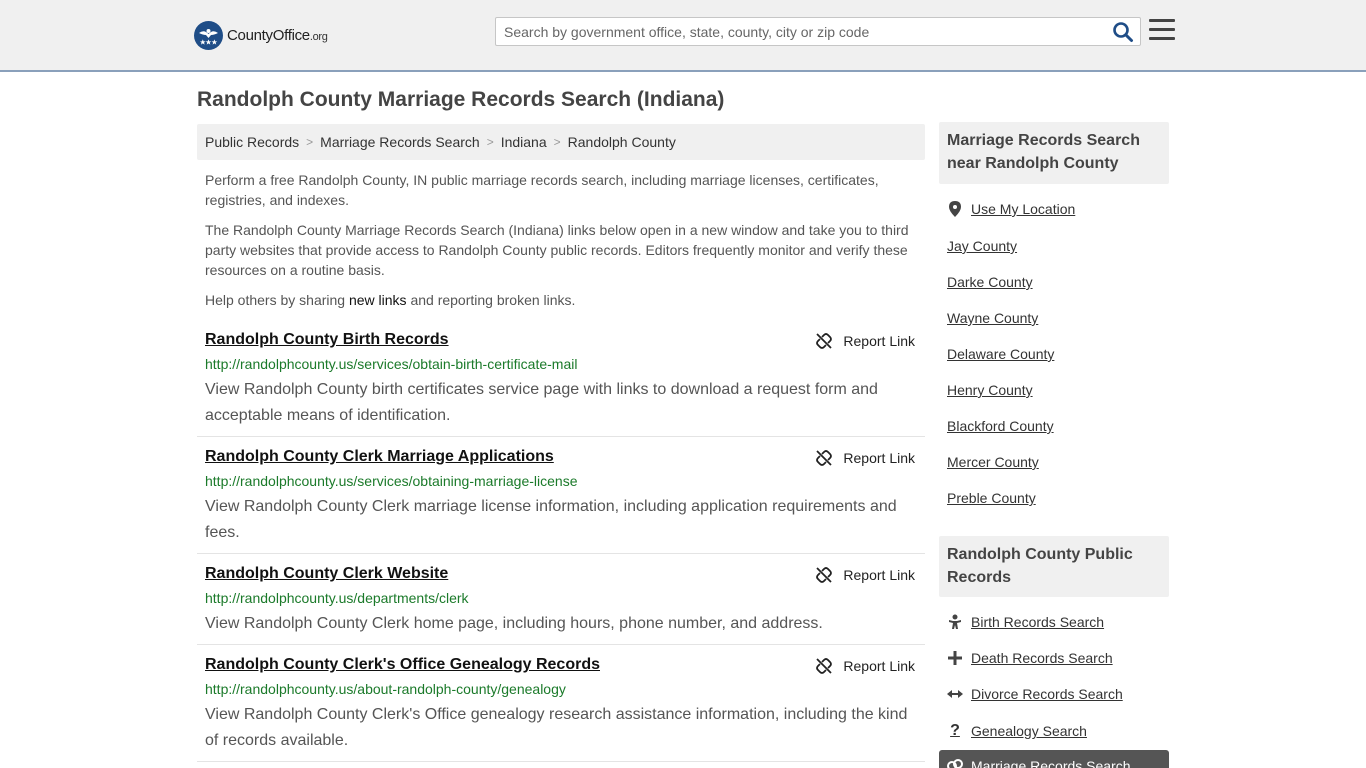 The width and height of the screenshot is (1366, 768). I want to click on site-header: CountyOffice.org, so click(683, 36).